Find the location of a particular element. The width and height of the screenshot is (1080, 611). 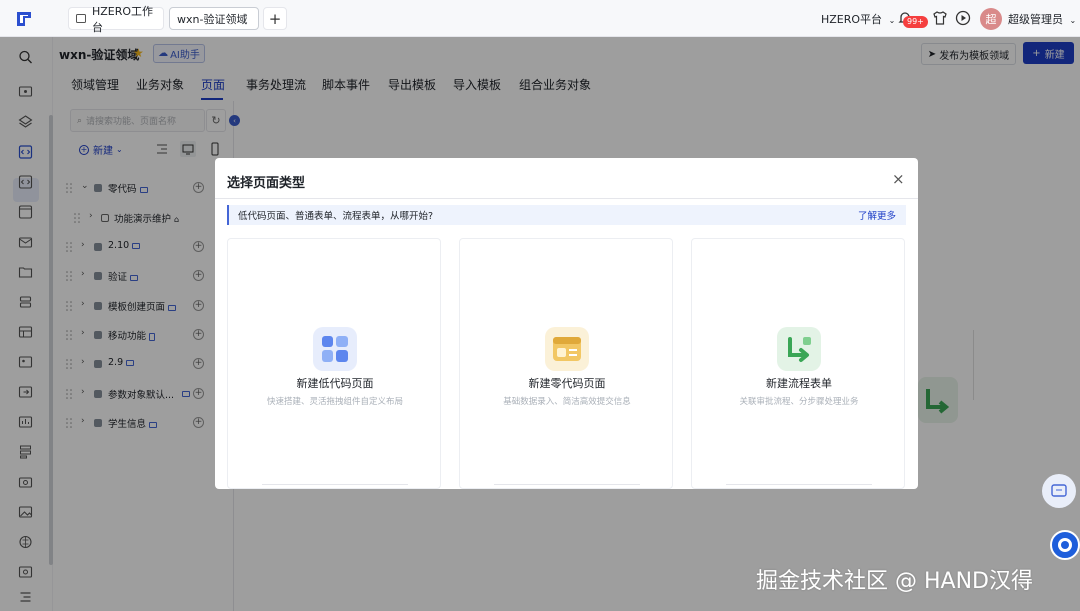

avatar: 超 is located at coordinates (991, 19).